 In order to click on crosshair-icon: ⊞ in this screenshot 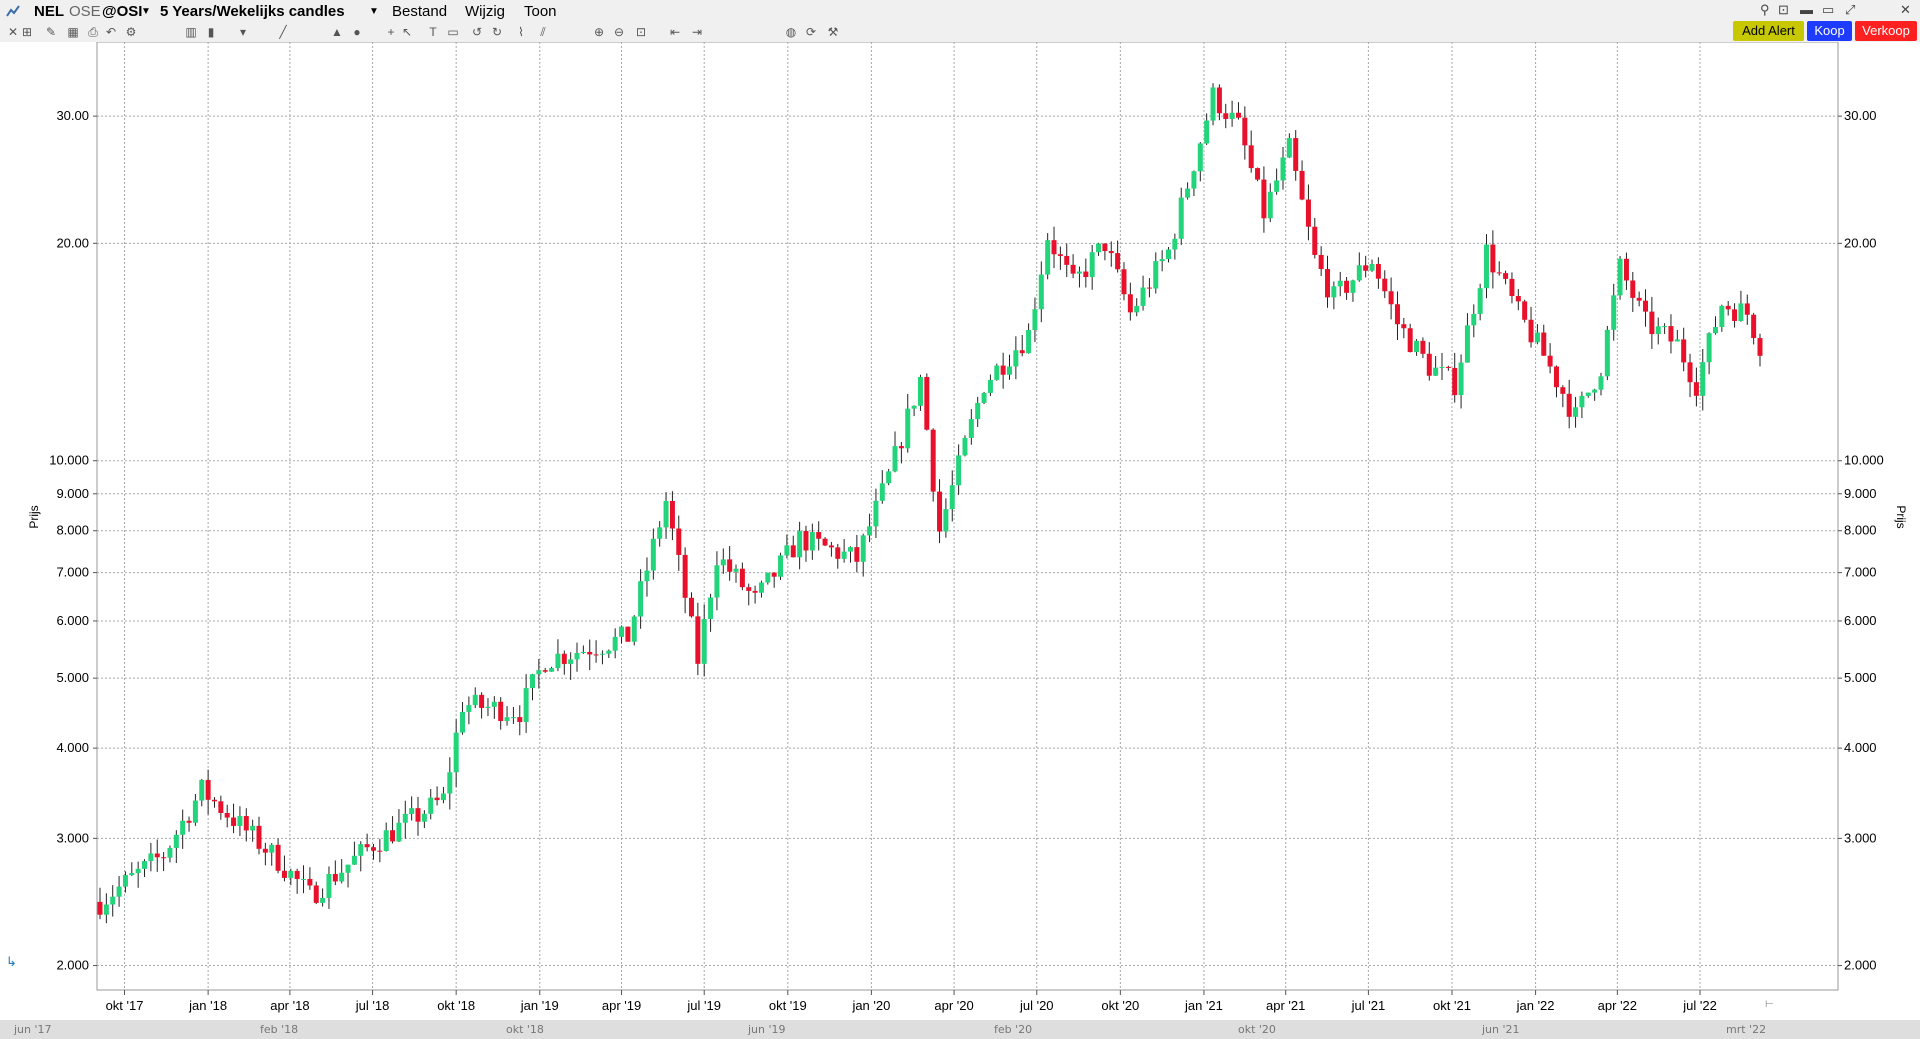, I will do `click(27, 32)`.